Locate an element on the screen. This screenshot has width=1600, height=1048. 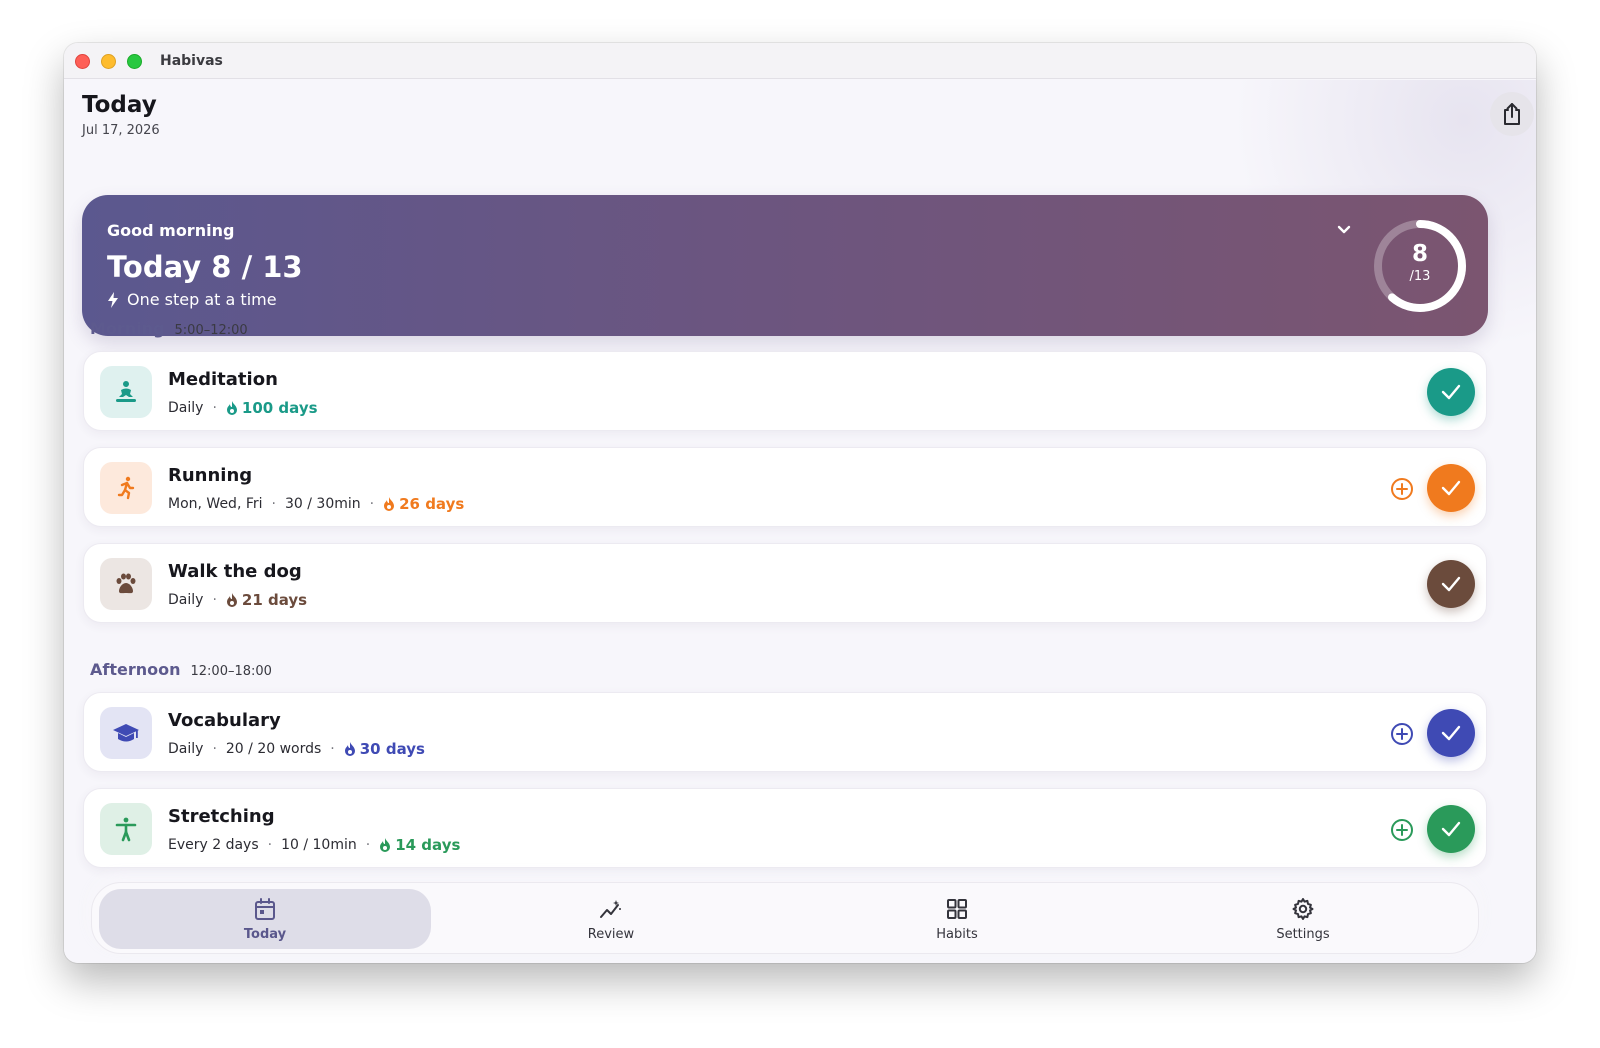
habit-progress: 20 / 20 words is located at coordinates (273, 749).